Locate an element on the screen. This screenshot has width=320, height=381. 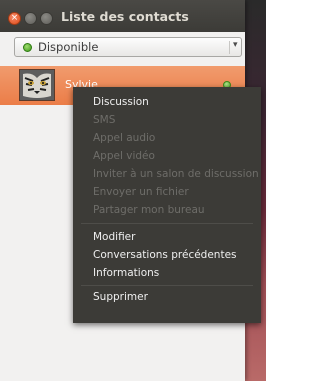
contact-avatar is located at coordinates (37, 85).